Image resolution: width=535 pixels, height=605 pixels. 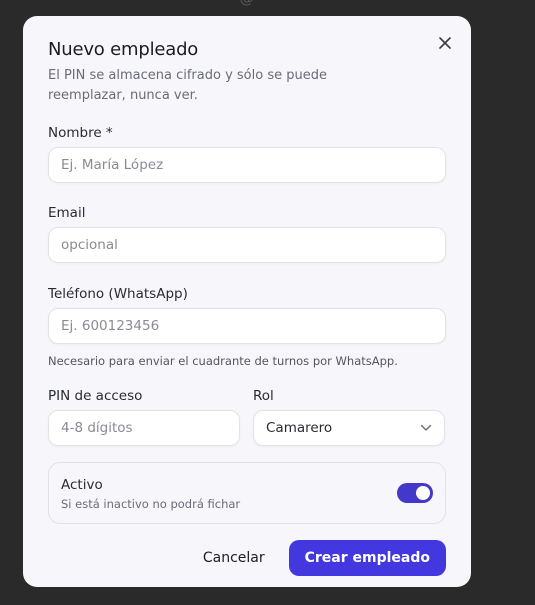 What do you see at coordinates (144, 428) in the screenshot?
I see `pin-input: 4-8 dígitos` at bounding box center [144, 428].